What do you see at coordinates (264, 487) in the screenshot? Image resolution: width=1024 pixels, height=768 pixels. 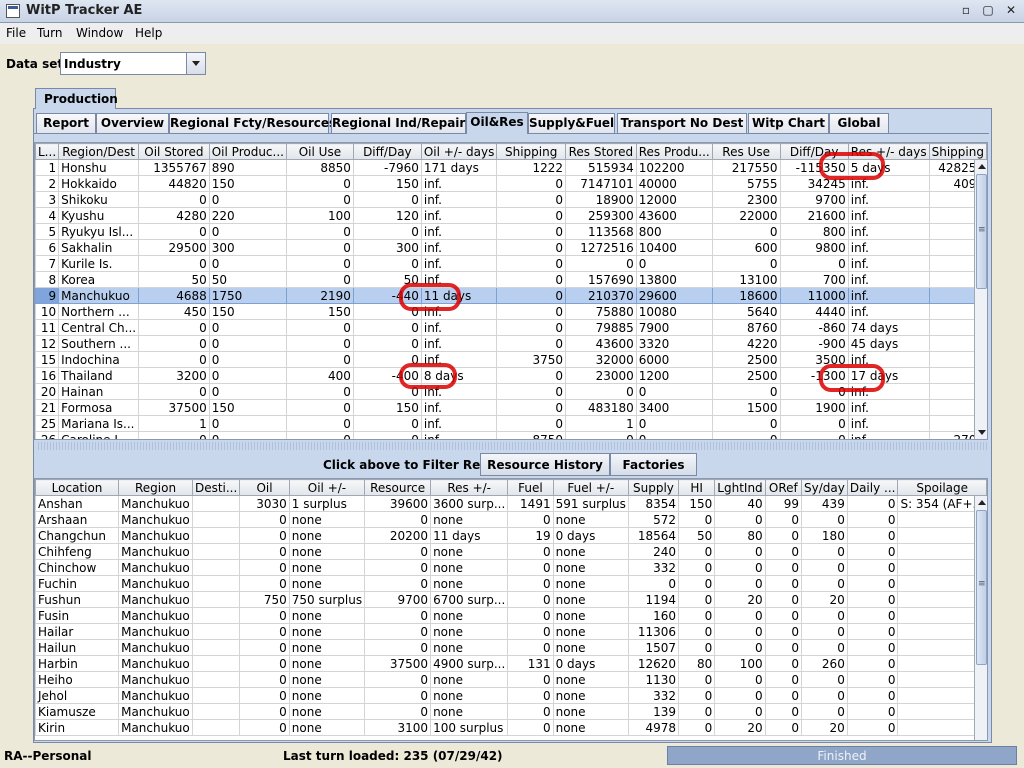 I see `bottom-column-header: Oil` at bounding box center [264, 487].